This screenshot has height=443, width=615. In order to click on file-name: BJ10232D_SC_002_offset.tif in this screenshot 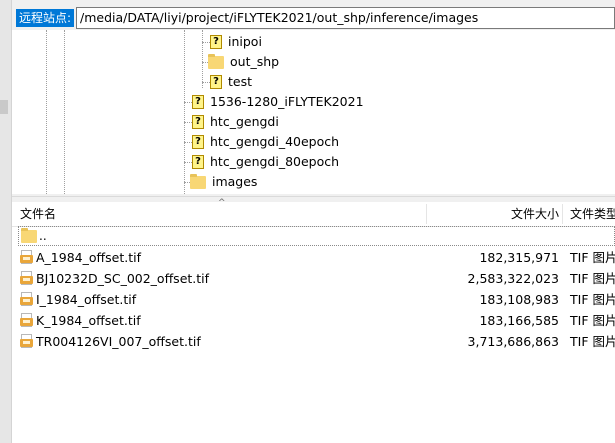, I will do `click(123, 278)`.